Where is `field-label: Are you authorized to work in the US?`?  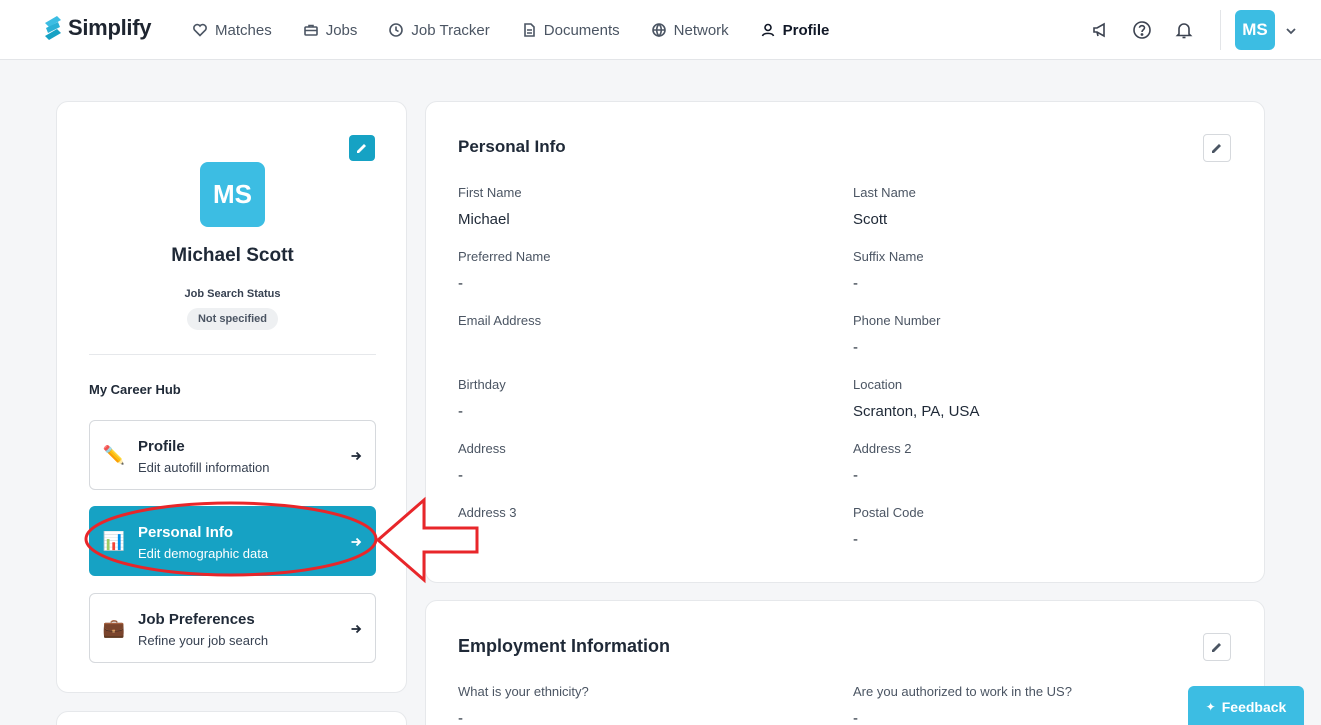
field-label: Are you authorized to work in the US? is located at coordinates (962, 691).